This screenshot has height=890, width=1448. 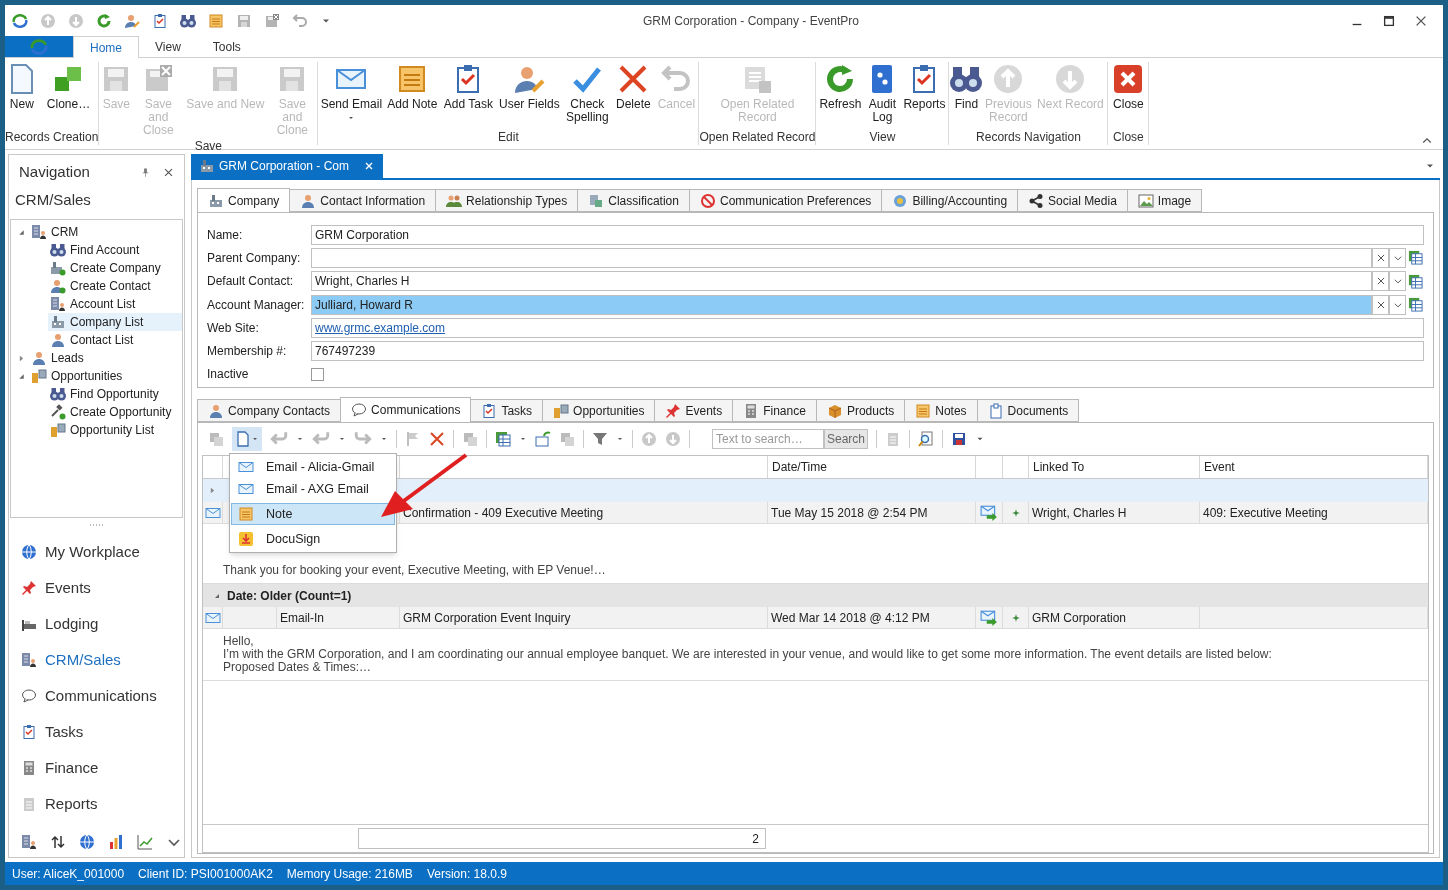 I want to click on input-field: Wright, Charles H, so click(x=841, y=281).